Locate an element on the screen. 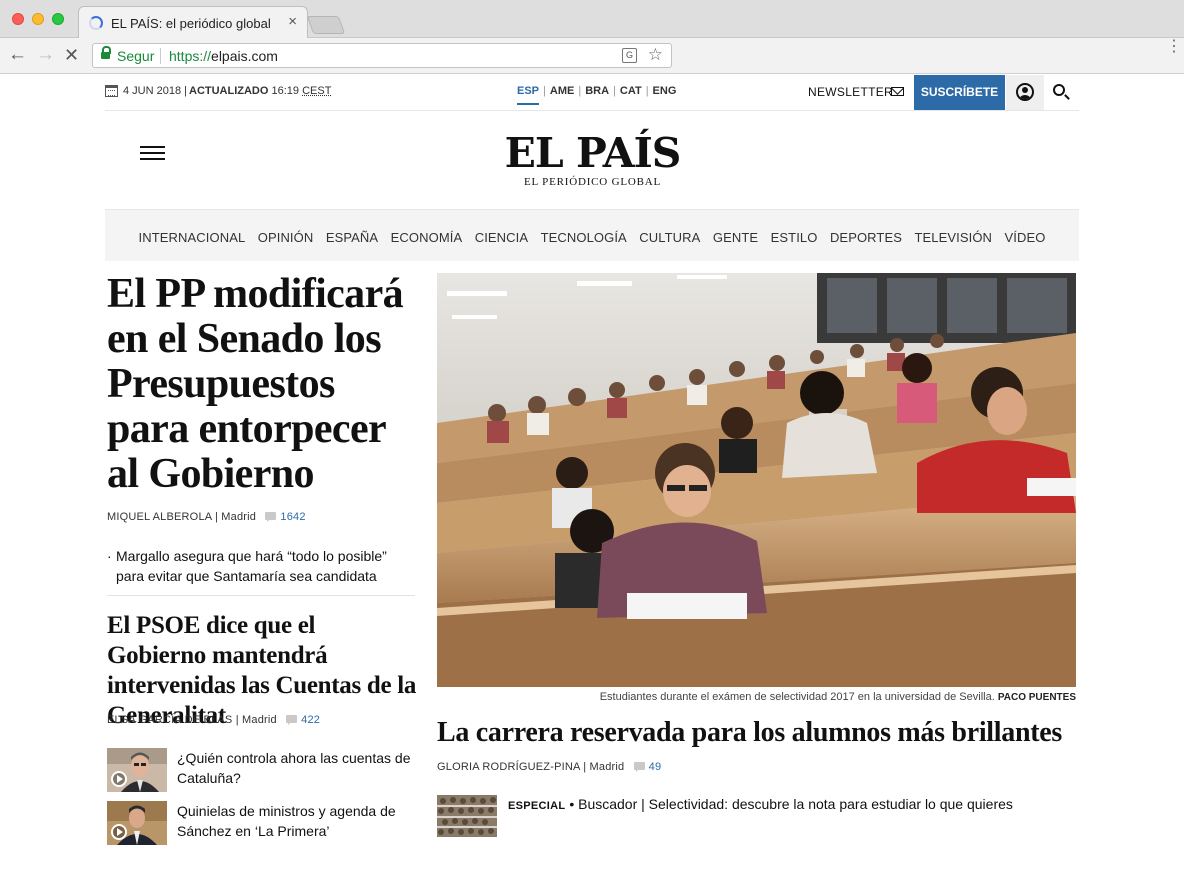 Image resolution: width=1184 pixels, height=878 pixels. lock-icon is located at coordinates (106, 53).